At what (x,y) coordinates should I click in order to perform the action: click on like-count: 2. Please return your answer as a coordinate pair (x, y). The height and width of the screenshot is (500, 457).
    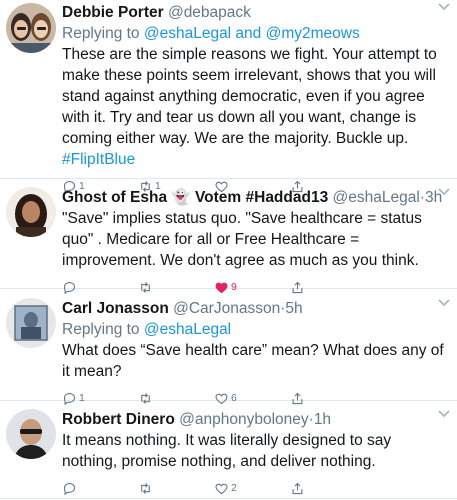
    Looking at the image, I should click on (234, 488).